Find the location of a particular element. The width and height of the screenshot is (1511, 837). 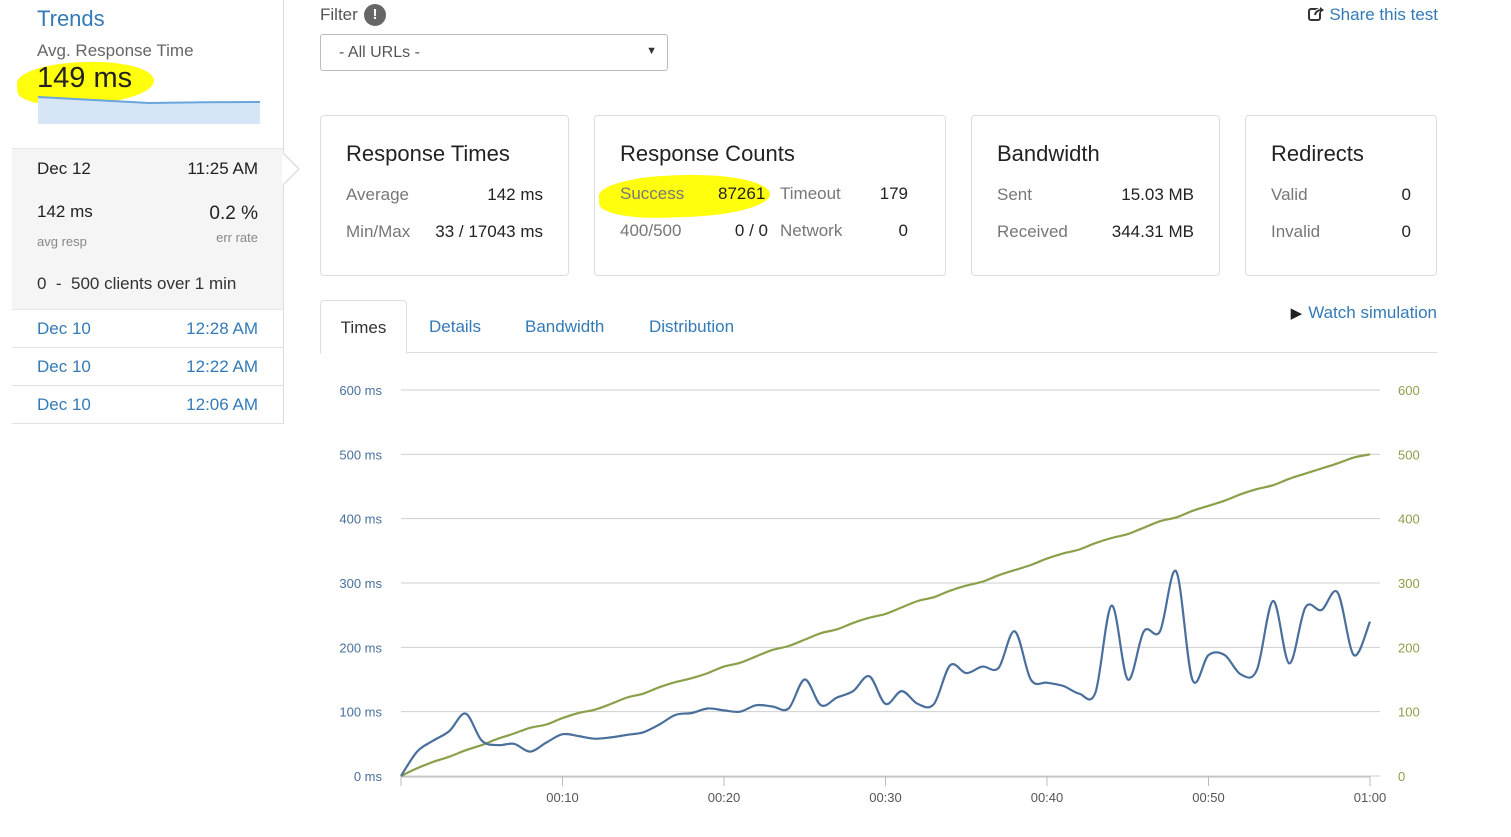

caret-down-icon: ▼ is located at coordinates (651, 51).